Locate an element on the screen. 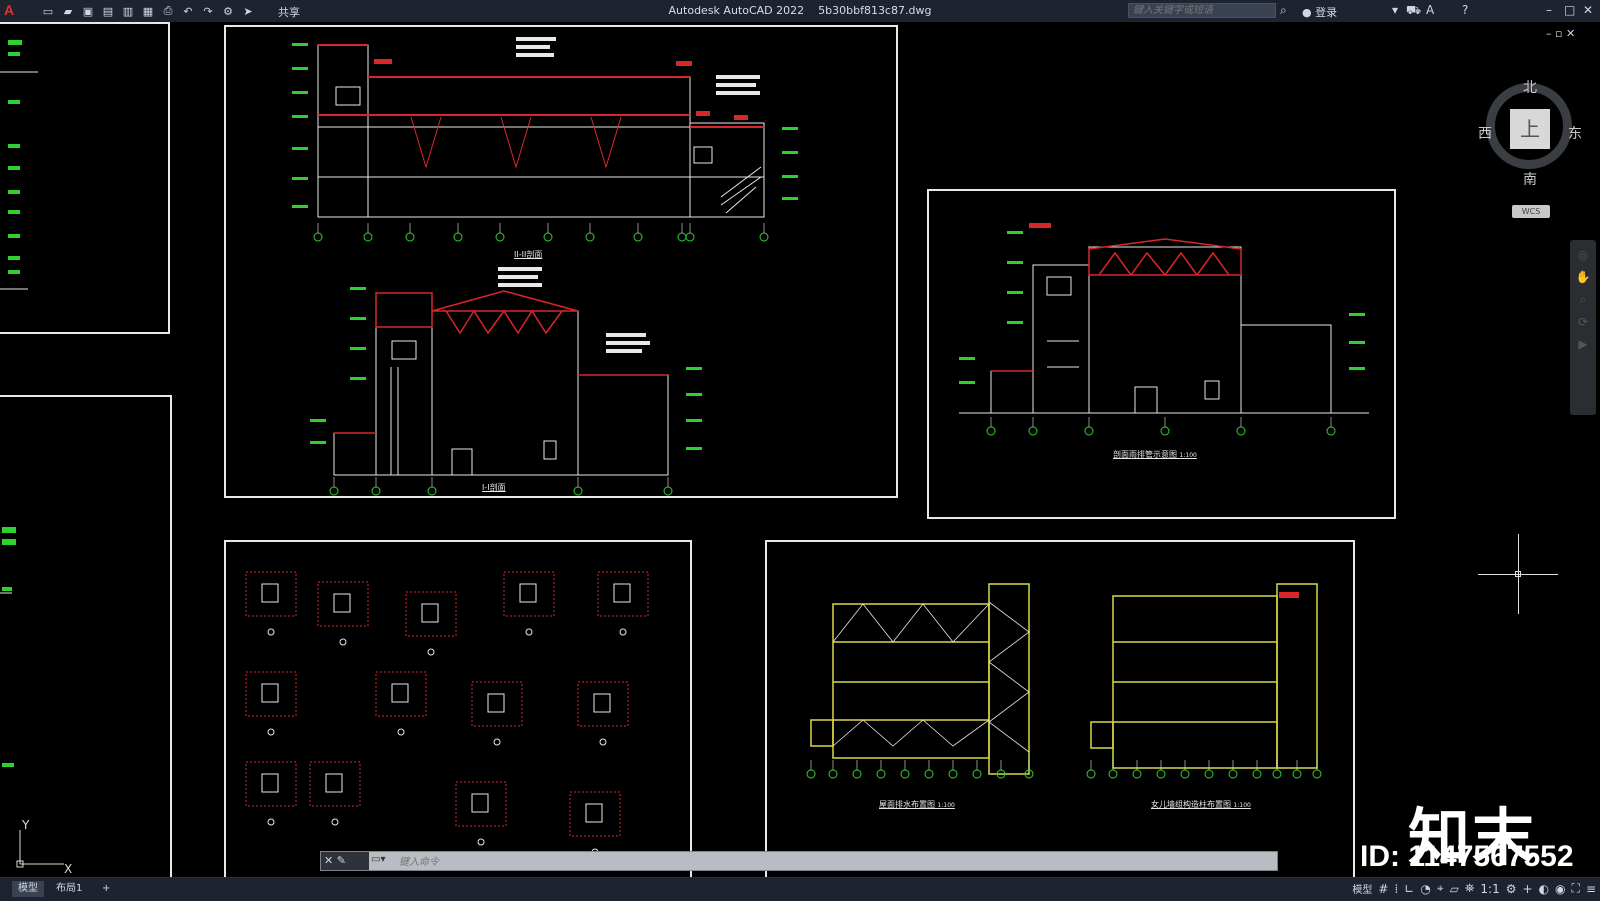 This screenshot has width=1600, height=901. maximize-icon: □ is located at coordinates (1569, 10).